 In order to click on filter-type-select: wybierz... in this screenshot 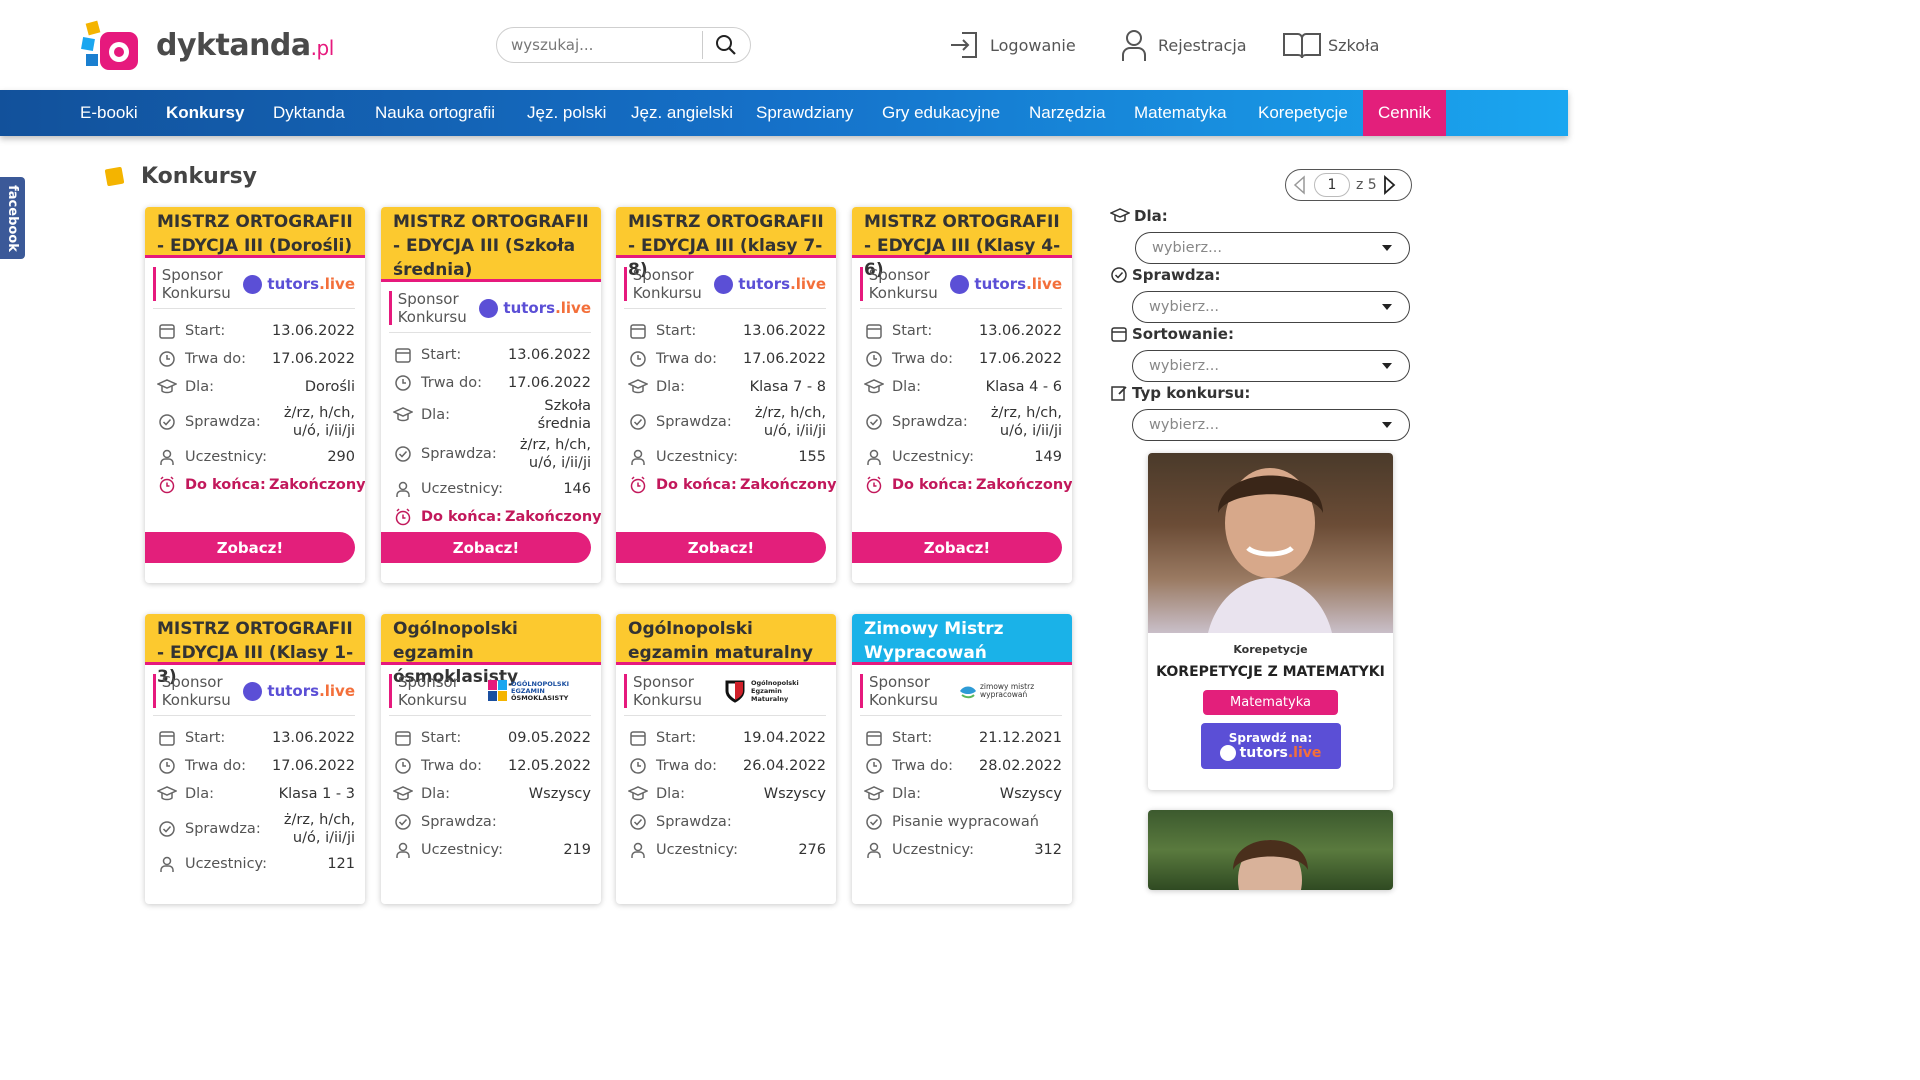, I will do `click(1271, 425)`.